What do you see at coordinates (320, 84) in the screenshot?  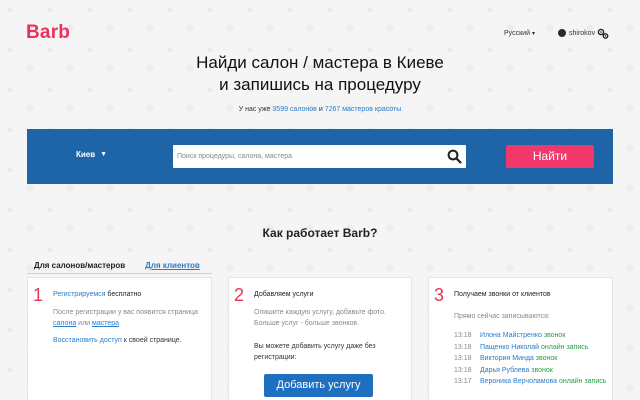 I see `hero-title-line-2: и запишись на процедуру` at bounding box center [320, 84].